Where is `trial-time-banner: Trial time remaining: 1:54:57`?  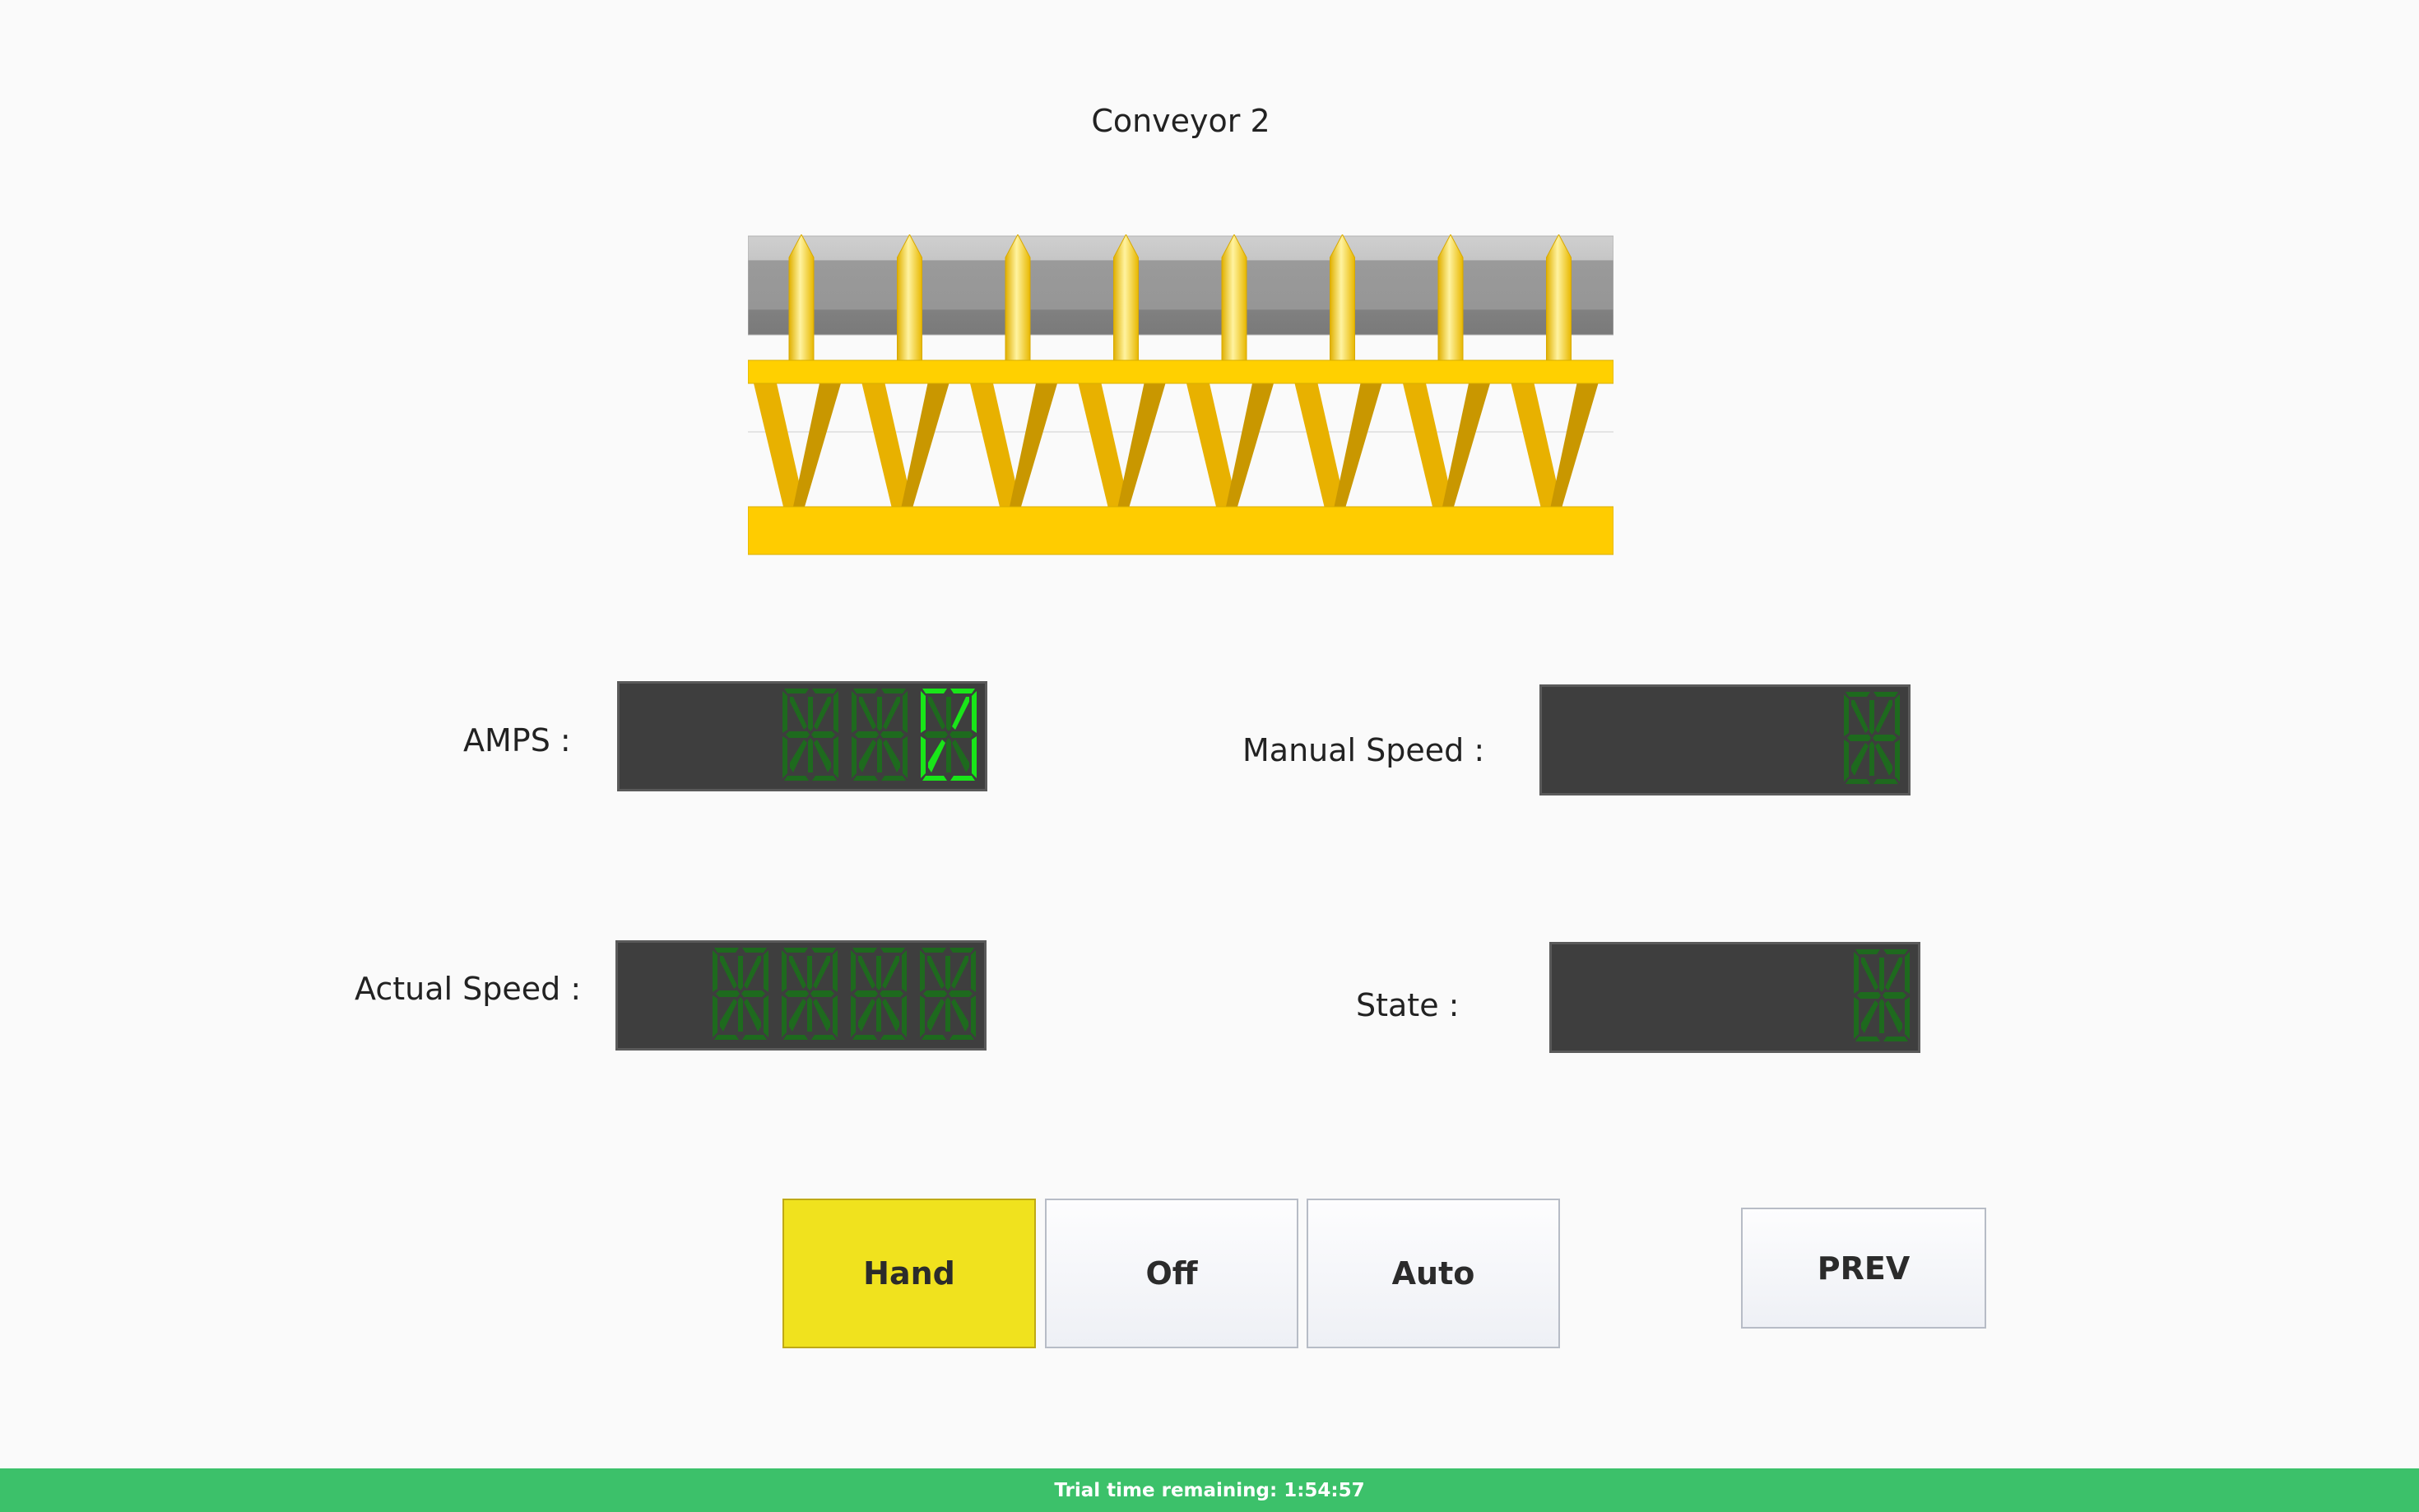 trial-time-banner: Trial time remaining: 1:54:57 is located at coordinates (1209, 1490).